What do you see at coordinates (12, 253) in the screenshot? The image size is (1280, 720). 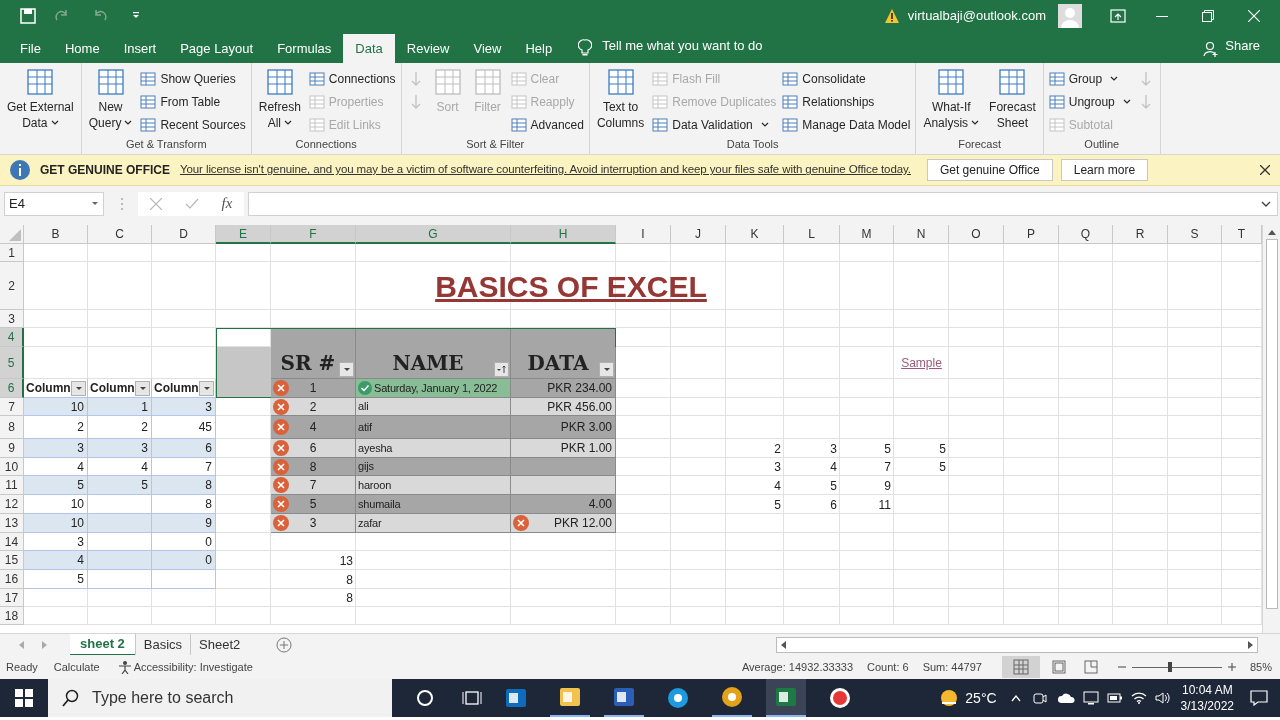 I see `row-header: 1` at bounding box center [12, 253].